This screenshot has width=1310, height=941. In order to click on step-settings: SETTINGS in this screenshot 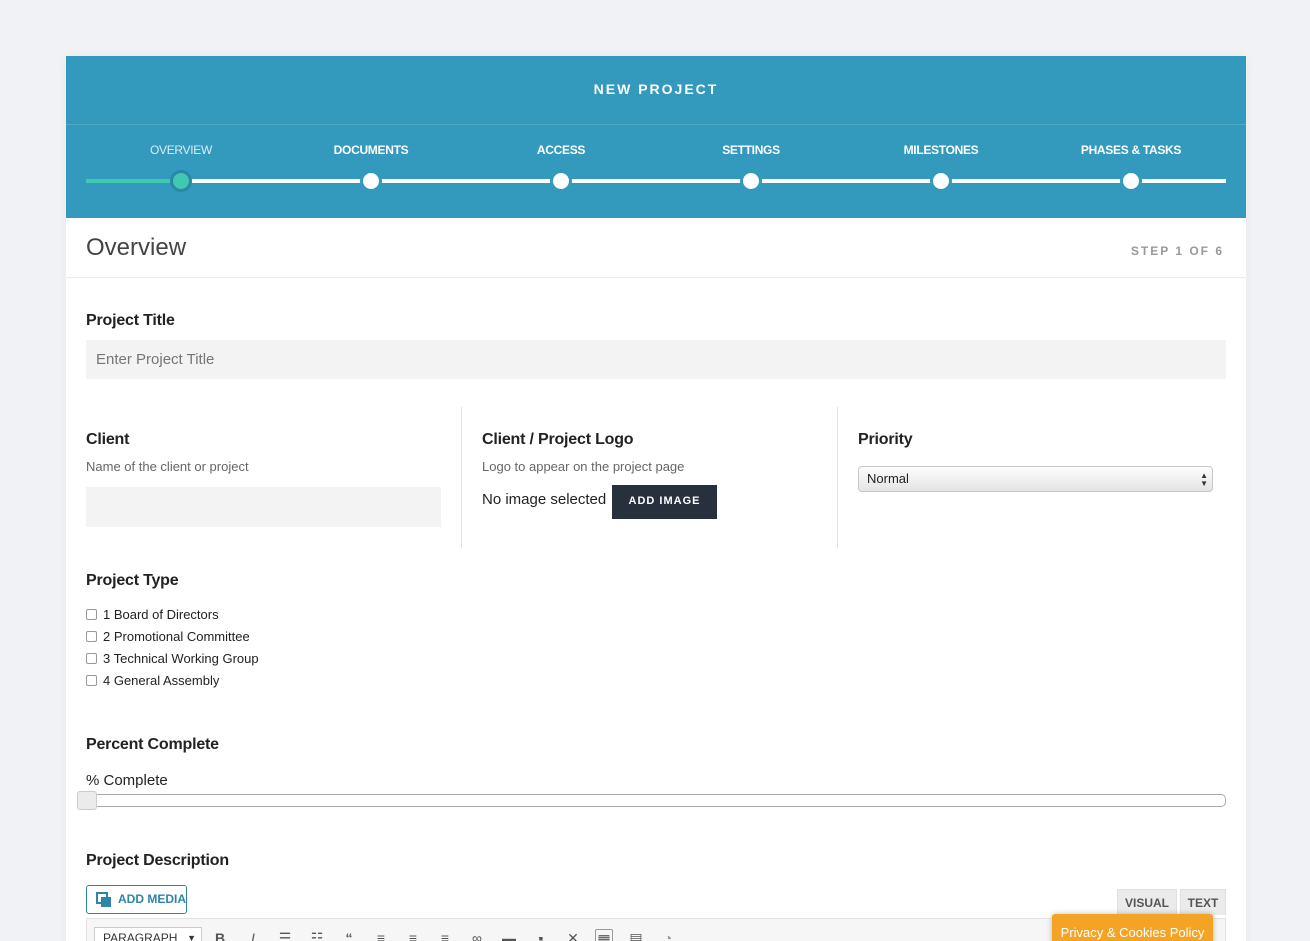, I will do `click(751, 167)`.